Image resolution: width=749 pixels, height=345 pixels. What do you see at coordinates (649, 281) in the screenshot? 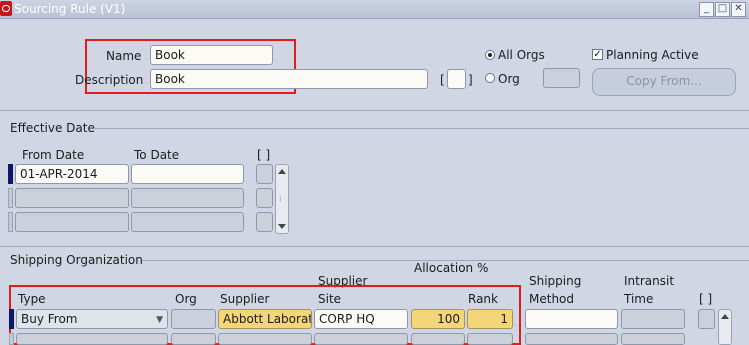
I see `intransit-time-header-top: Intransit` at bounding box center [649, 281].